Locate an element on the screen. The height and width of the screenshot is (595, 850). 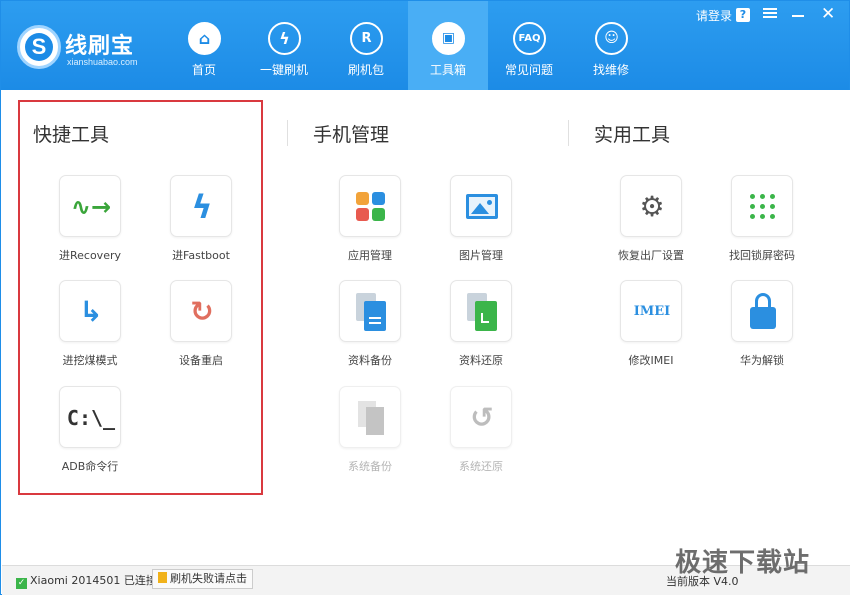
tool-data-restore-label: 资料还原 is located at coordinates (481, 360).